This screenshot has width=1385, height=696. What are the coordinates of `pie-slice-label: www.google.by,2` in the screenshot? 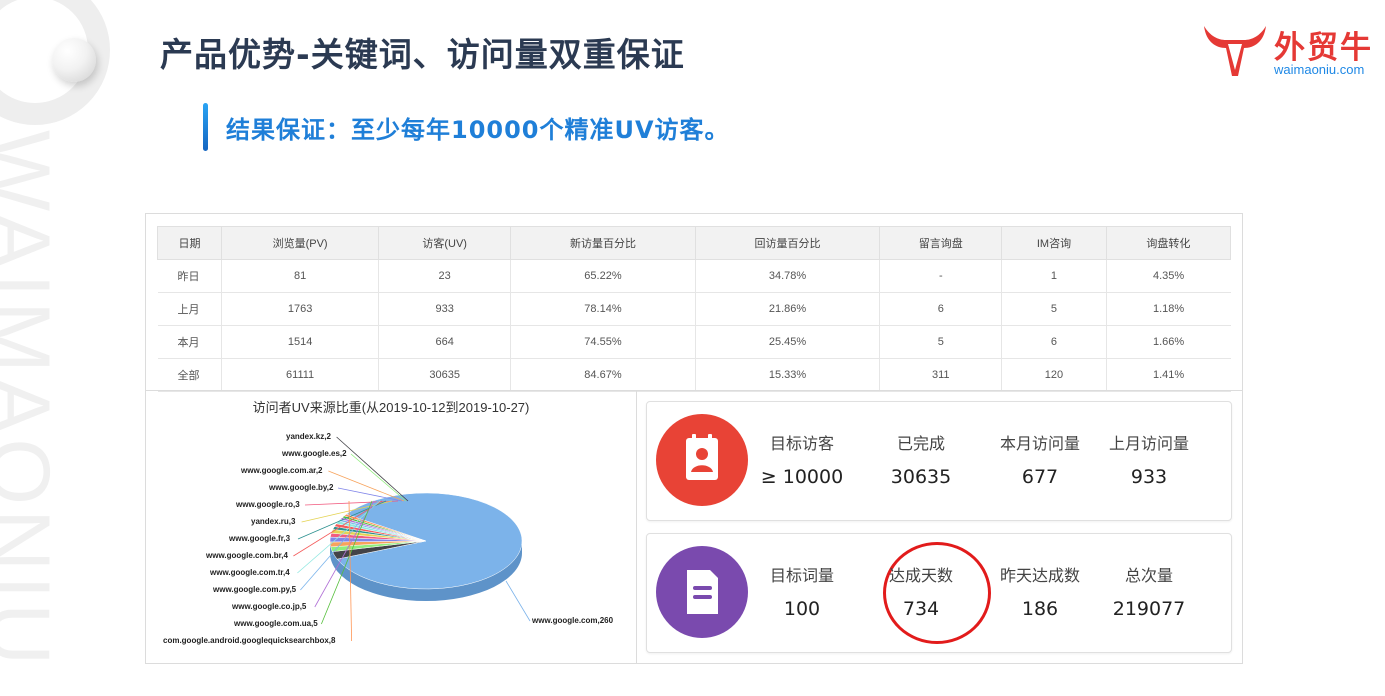 It's located at (301, 487).